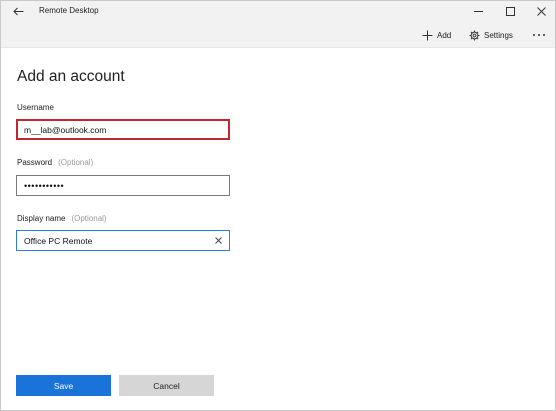 This screenshot has width=556, height=411. What do you see at coordinates (474, 35) in the screenshot?
I see `gear-icon` at bounding box center [474, 35].